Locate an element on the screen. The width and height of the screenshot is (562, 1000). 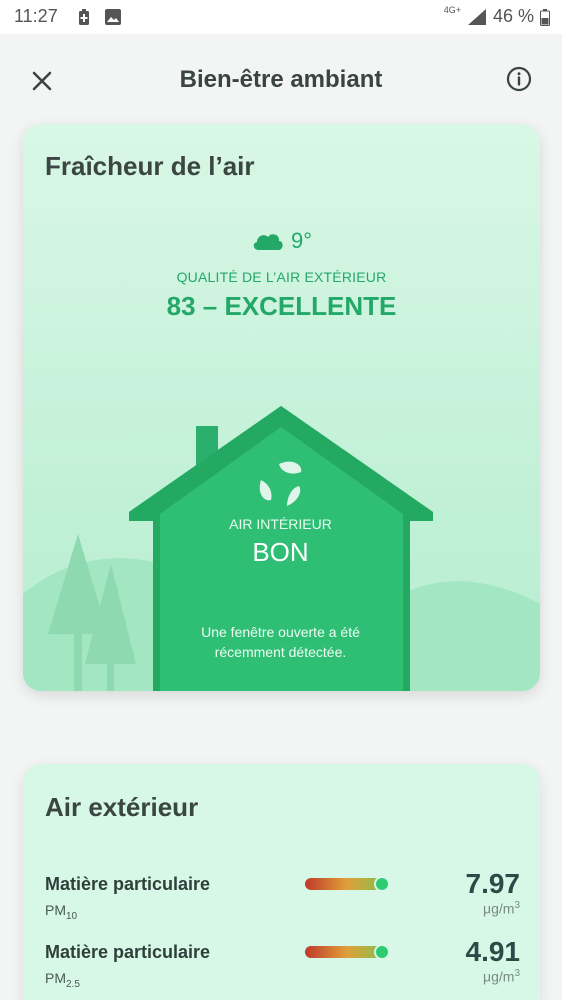
weather-summary: 9° is located at coordinates (281, 242).